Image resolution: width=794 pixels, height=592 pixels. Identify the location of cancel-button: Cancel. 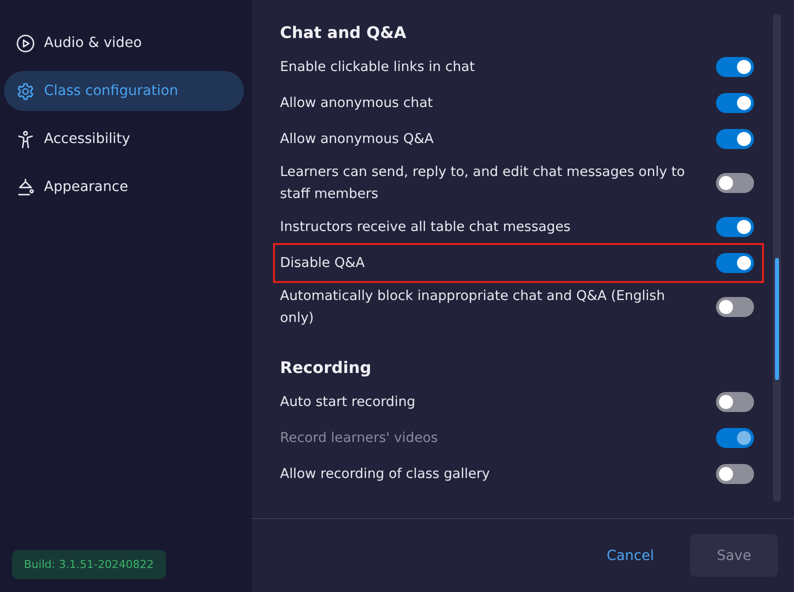
(630, 556).